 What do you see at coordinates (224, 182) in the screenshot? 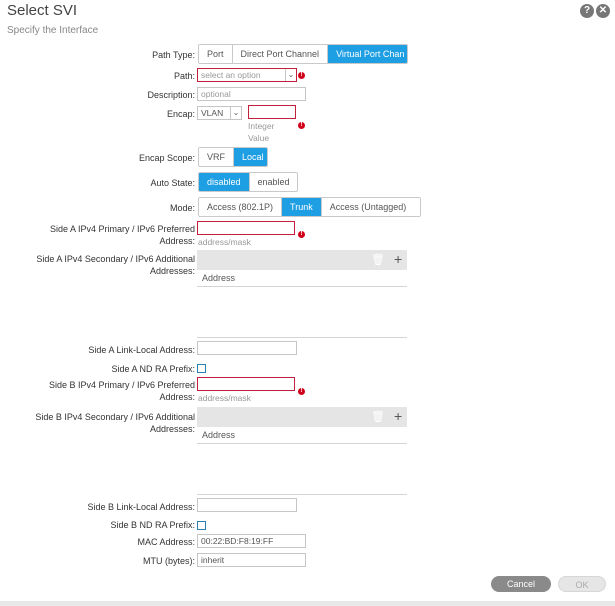
I see `auto-state-disabled: disabled` at bounding box center [224, 182].